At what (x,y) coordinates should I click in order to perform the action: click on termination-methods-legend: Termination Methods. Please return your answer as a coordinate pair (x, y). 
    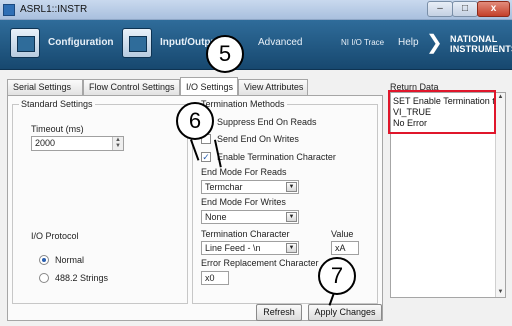
    Looking at the image, I should click on (243, 104).